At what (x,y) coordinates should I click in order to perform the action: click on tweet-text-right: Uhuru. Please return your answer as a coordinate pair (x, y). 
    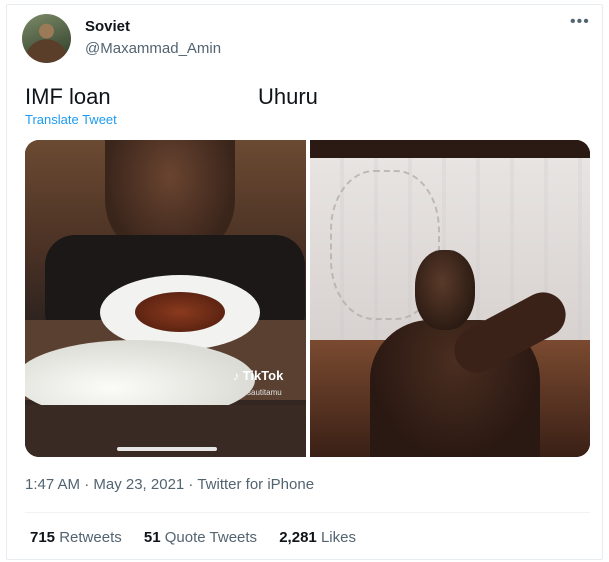
    Looking at the image, I should click on (288, 96).